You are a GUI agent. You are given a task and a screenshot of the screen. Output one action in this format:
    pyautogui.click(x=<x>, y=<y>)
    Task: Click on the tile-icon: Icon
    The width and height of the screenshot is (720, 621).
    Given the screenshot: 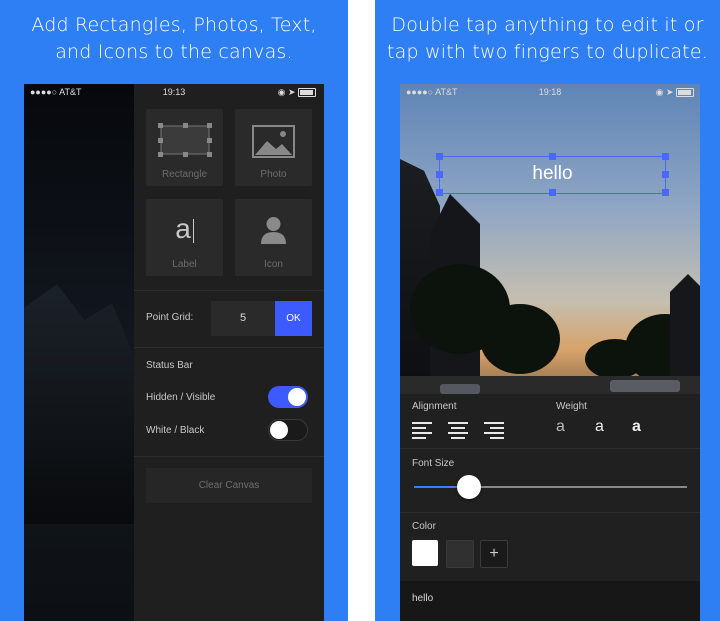 What is the action you would take?
    pyautogui.click(x=273, y=237)
    